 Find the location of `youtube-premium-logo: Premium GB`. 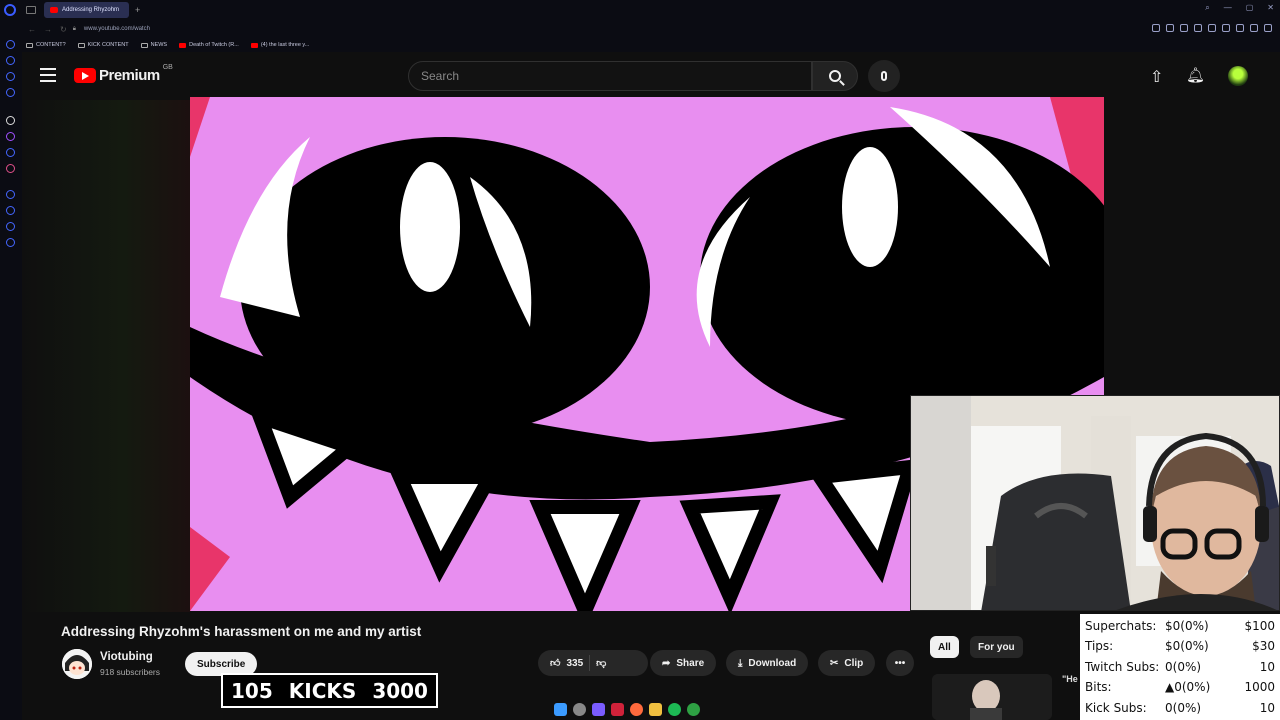

youtube-premium-logo: Premium GB is located at coordinates (123, 74).